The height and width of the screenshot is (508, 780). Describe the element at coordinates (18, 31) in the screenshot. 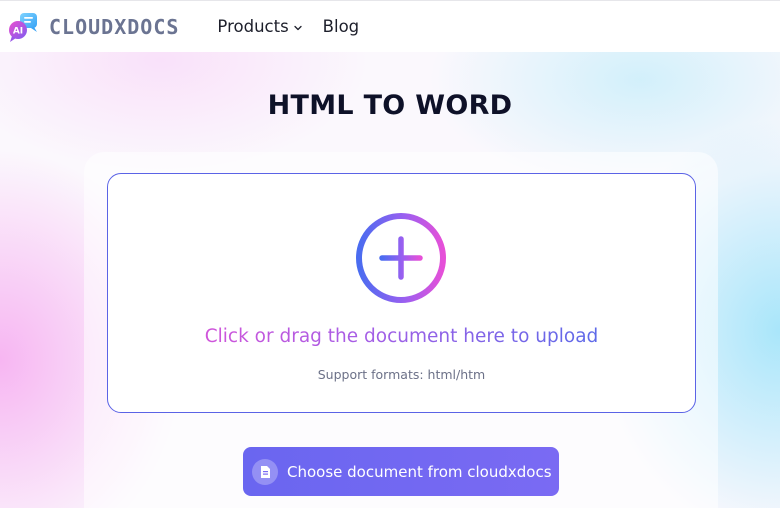

I see `logo-badge-text: AI` at that location.